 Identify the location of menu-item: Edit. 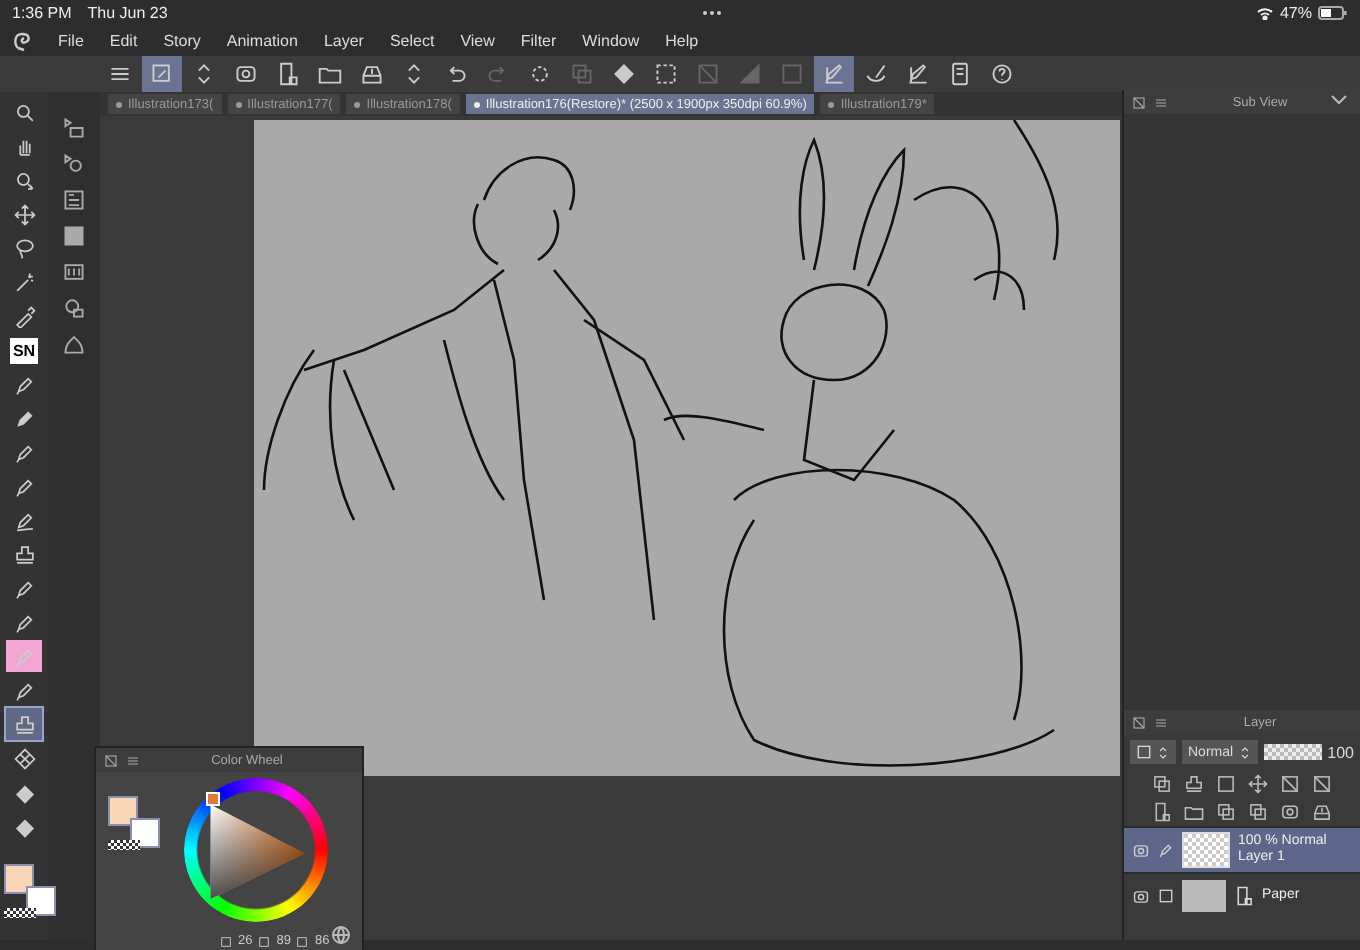
(123, 41).